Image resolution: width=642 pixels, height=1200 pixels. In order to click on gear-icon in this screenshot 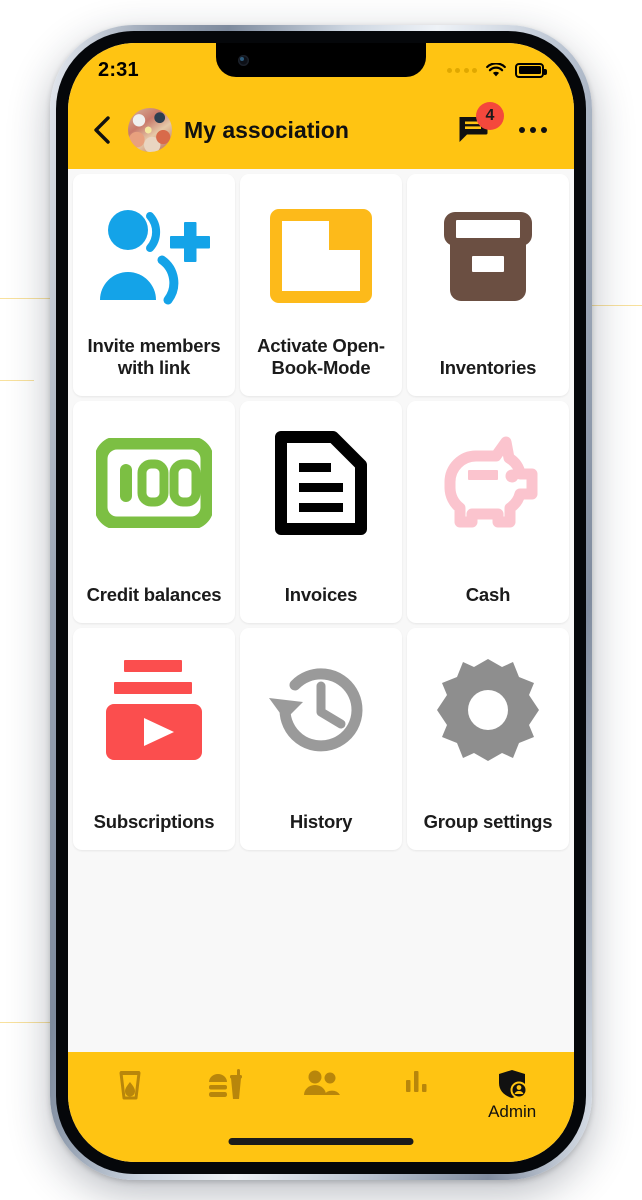, I will do `click(488, 710)`.